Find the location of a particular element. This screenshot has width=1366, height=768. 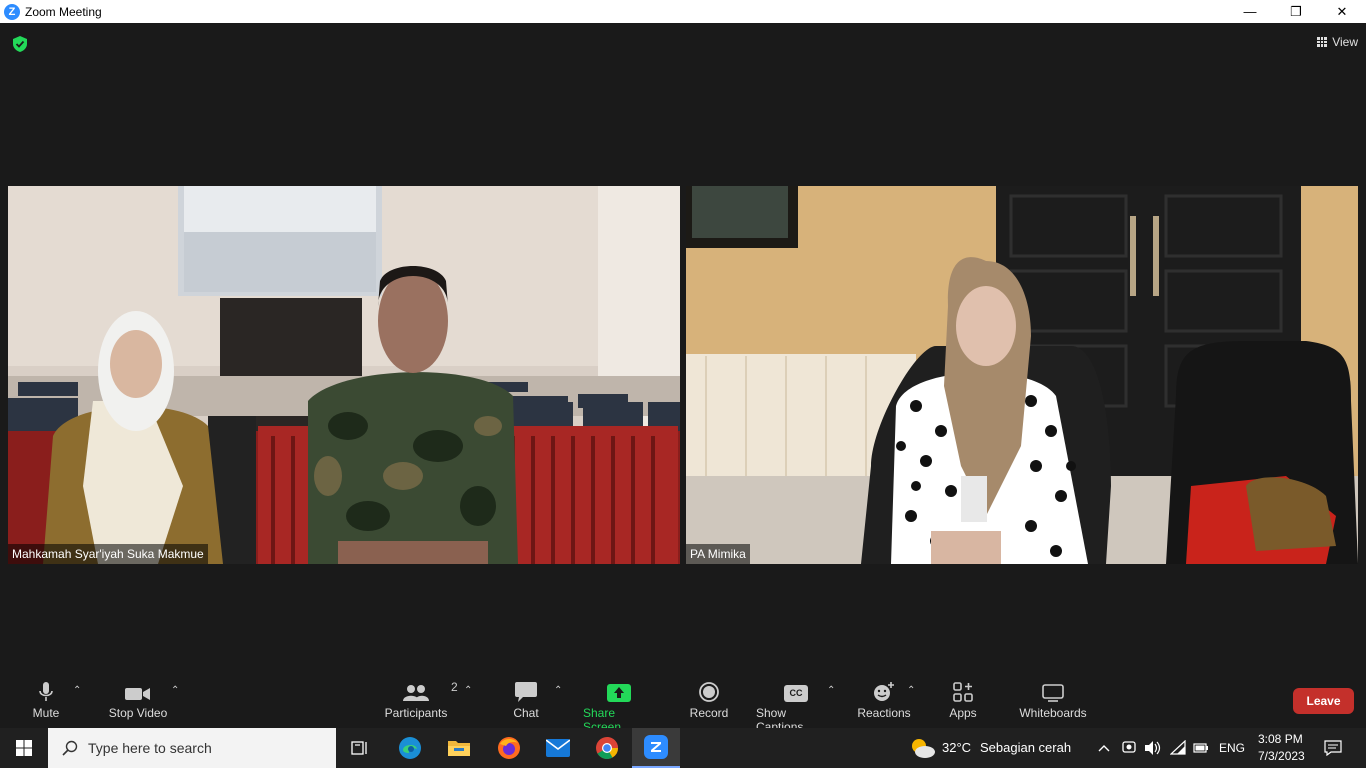

window-title: Zoom Meeting is located at coordinates (63, 11).